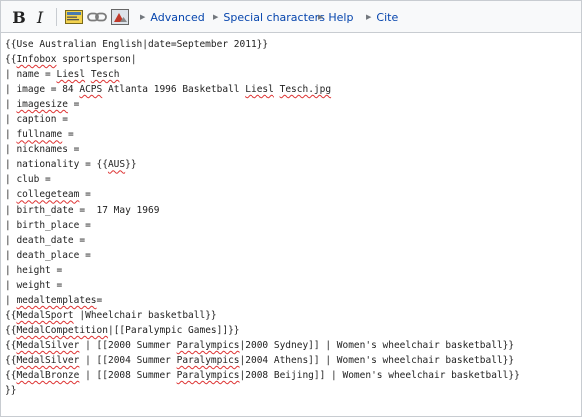  I want to click on media-icon, so click(120, 17).